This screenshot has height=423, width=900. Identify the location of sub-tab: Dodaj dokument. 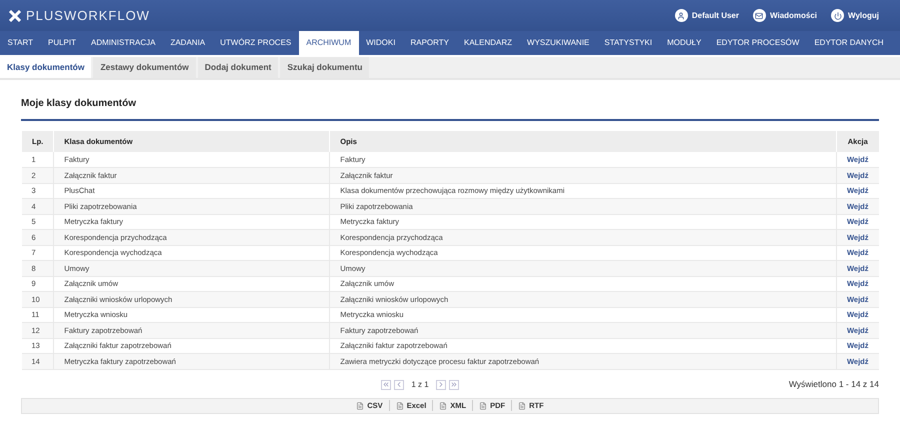
(238, 67).